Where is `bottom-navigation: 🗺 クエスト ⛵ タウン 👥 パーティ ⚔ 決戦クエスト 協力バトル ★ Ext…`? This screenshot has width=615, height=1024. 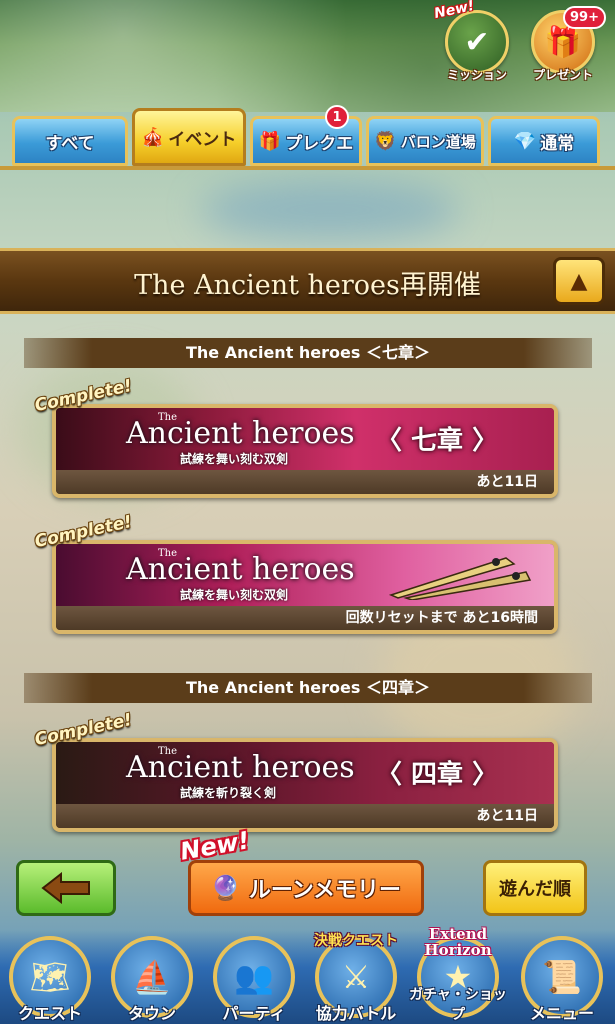
bottom-navigation: 🗺 クエスト ⛵ タウン 👥 パーティ ⚔ 決戦クエスト 協力バトル ★ Ext… is located at coordinates (307, 975).